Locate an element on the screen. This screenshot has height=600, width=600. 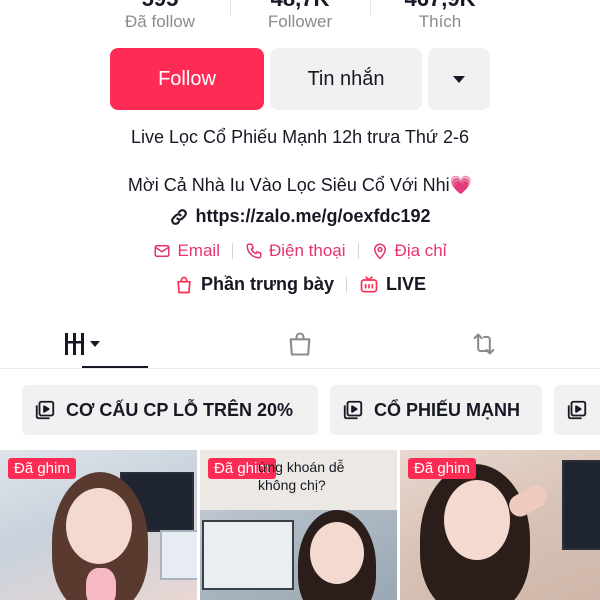
stat-likes-label: Thích is located at coordinates (440, 21).